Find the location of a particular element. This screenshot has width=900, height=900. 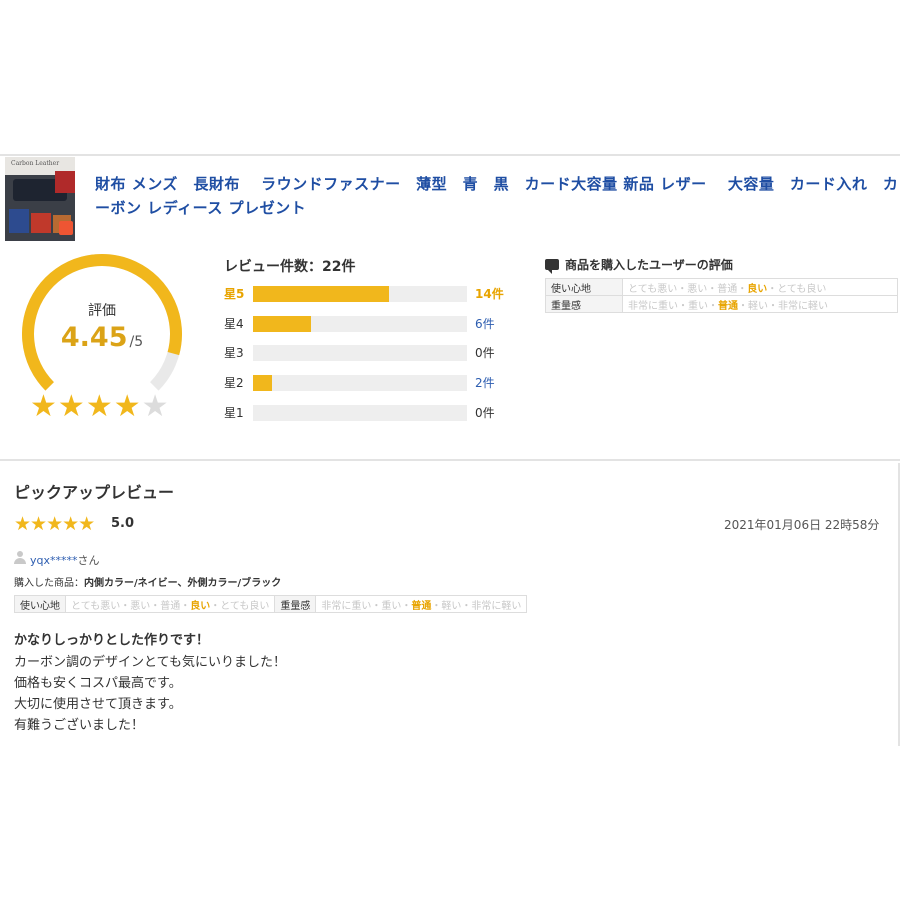

reviewer-suffix: さん is located at coordinates (88, 560).